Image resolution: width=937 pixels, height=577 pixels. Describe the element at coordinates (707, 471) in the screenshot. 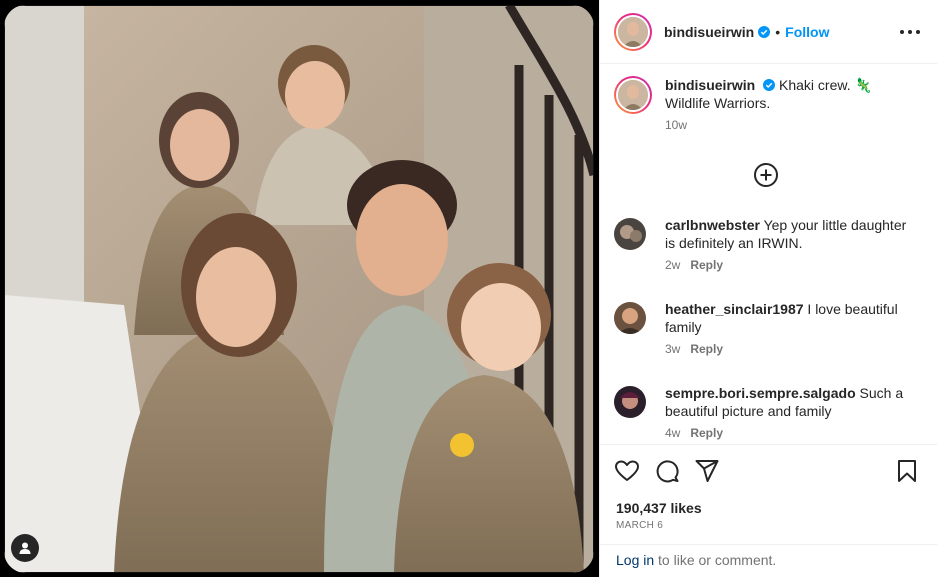

I see `paper-plane-icon` at that location.